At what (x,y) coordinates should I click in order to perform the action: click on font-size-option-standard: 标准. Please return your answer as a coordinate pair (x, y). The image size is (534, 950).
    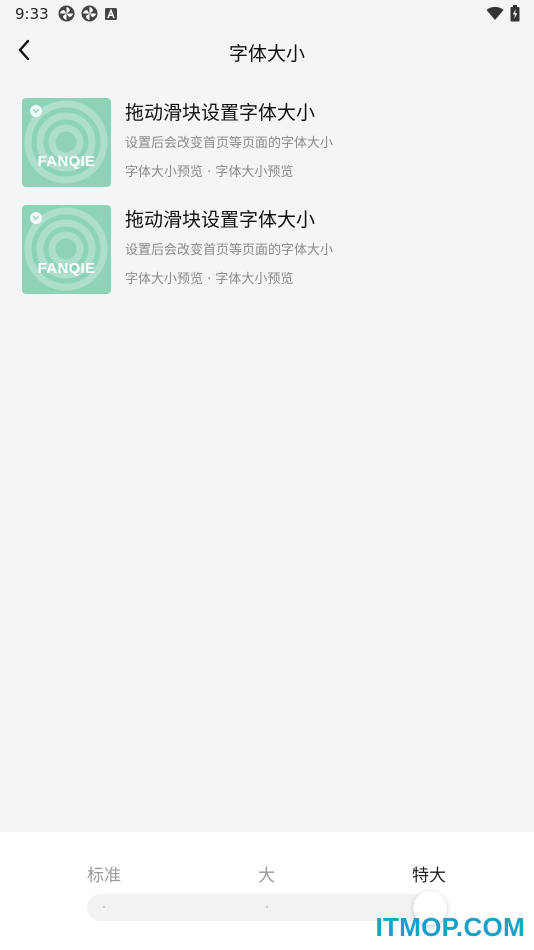
    Looking at the image, I should click on (104, 873).